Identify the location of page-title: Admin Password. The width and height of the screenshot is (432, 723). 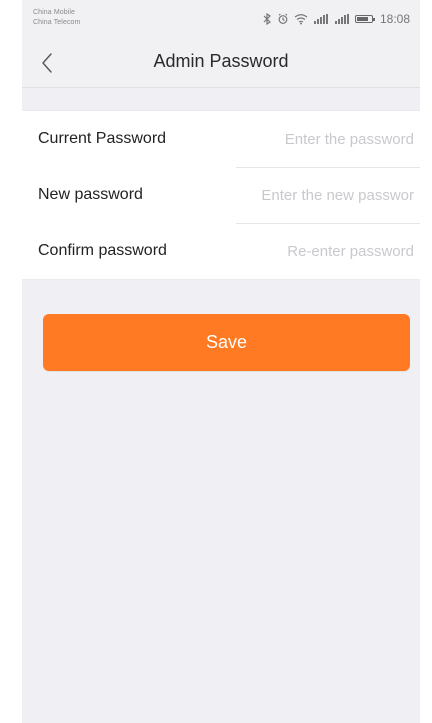
(221, 61).